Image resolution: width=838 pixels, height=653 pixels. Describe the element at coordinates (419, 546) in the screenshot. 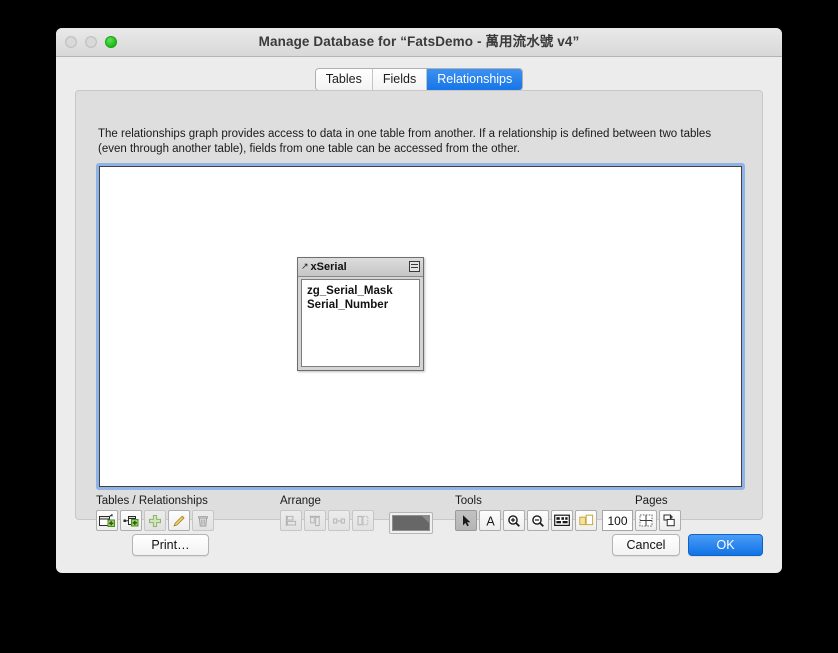

I see `dialog-footer: Print… Cancel OK` at that location.